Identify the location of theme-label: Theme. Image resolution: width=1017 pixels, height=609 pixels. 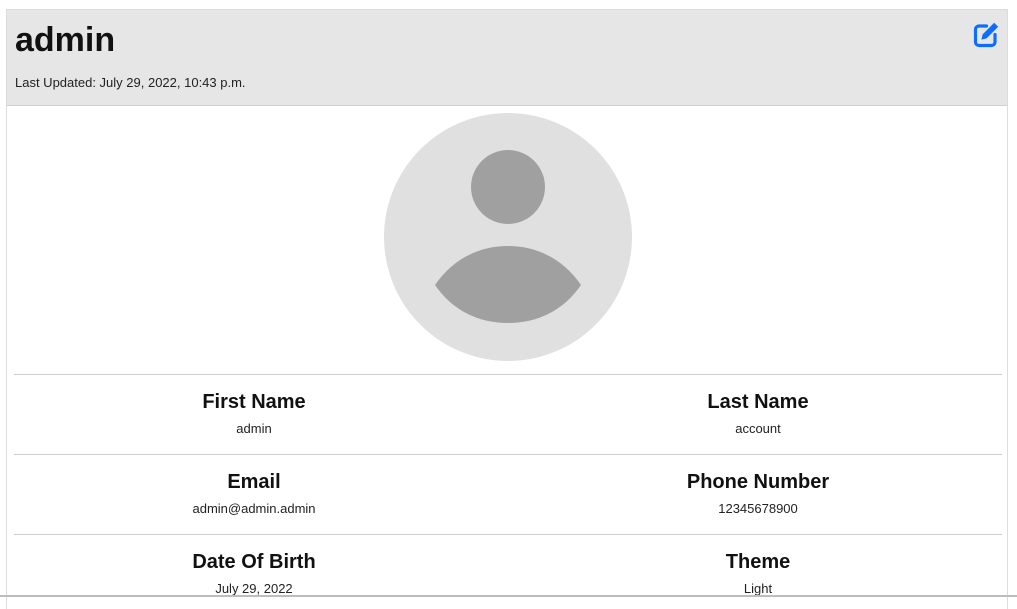
(758, 562).